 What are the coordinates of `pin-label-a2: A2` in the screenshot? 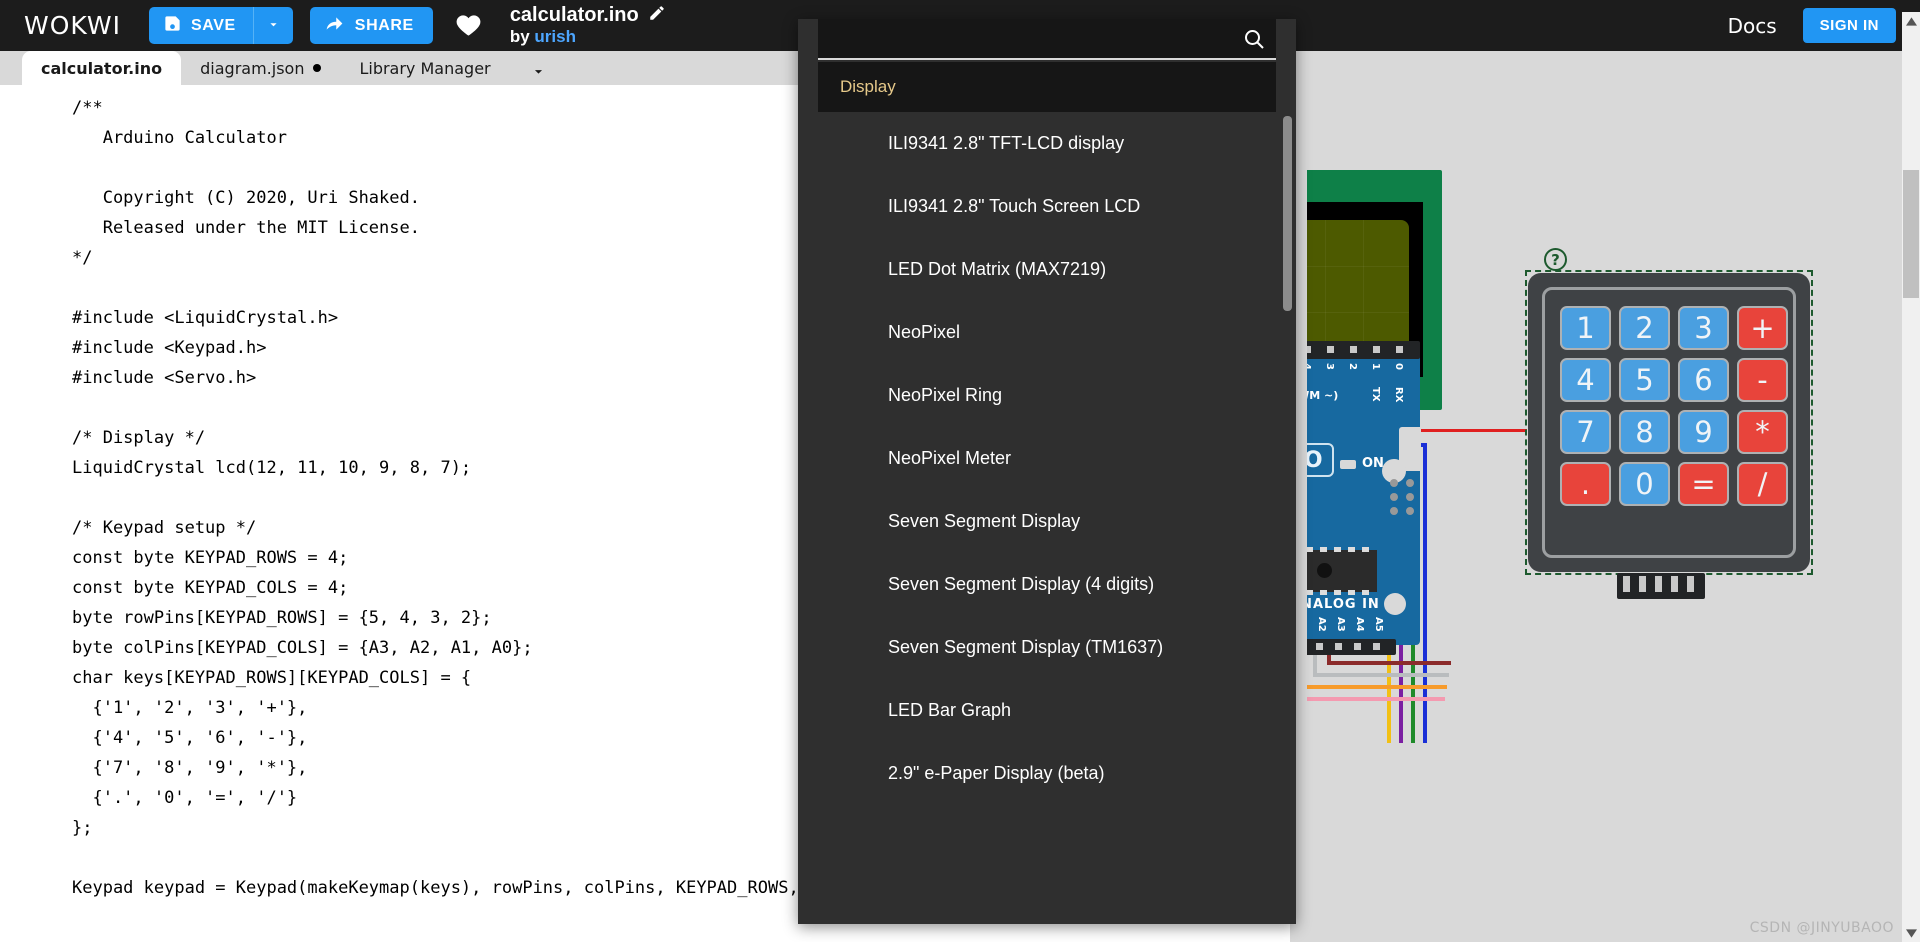 It's located at (1321, 624).